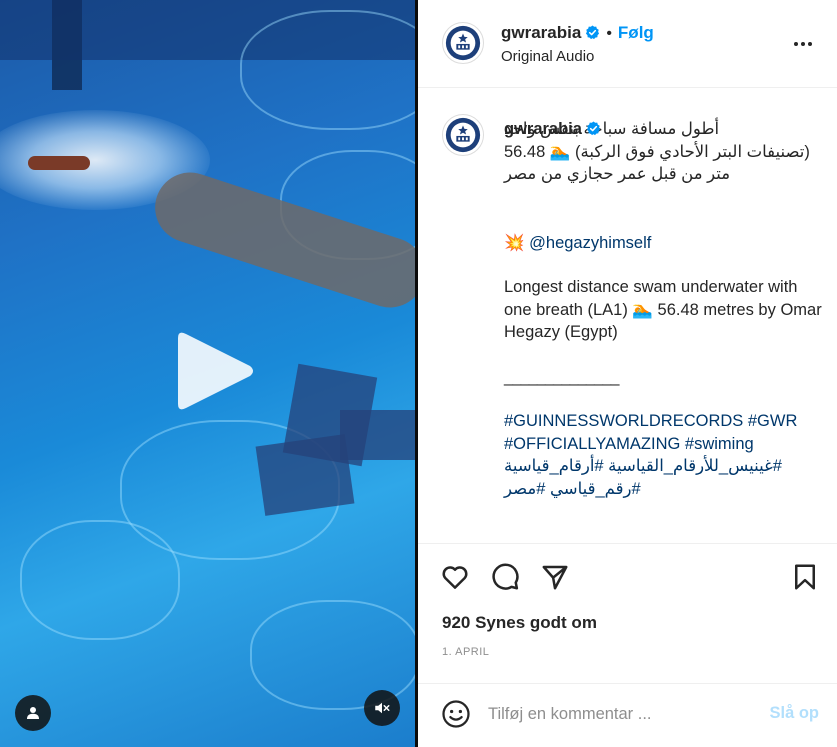 This screenshot has width=837, height=747. What do you see at coordinates (627, 614) in the screenshot?
I see `post-actions: 920 Synes godt om 1. APRIL` at bounding box center [627, 614].